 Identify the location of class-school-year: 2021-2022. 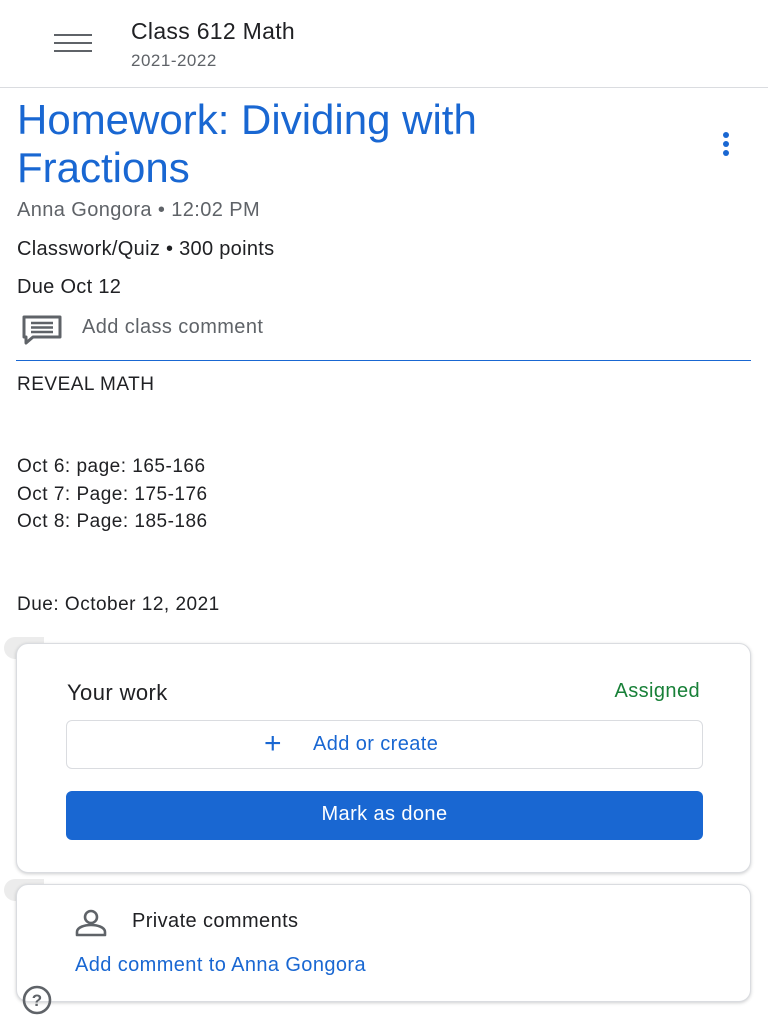
(174, 60).